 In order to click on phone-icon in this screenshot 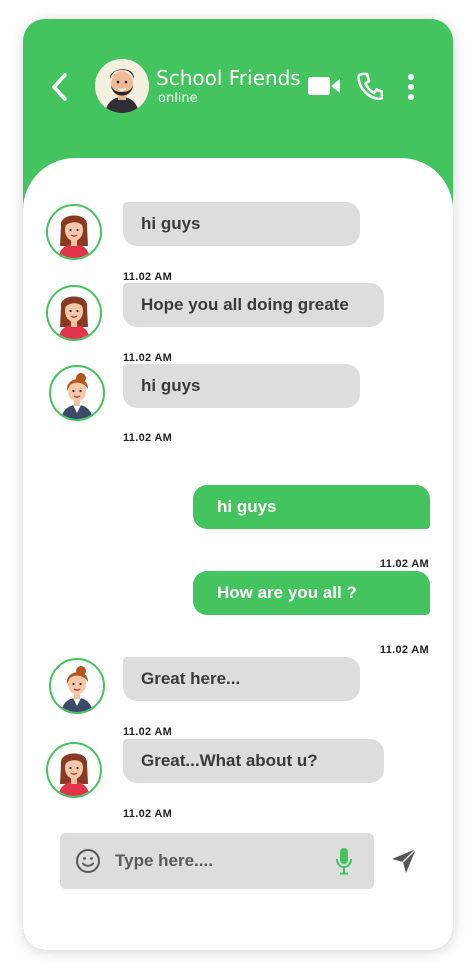, I will do `click(370, 86)`.